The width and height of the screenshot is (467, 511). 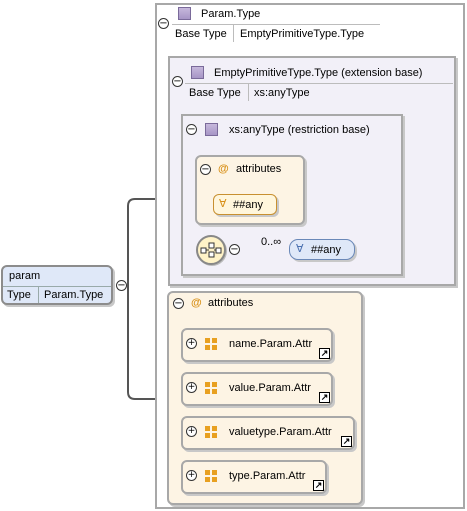 I want to click on param-type-value: Param.Type, so click(x=74, y=295).